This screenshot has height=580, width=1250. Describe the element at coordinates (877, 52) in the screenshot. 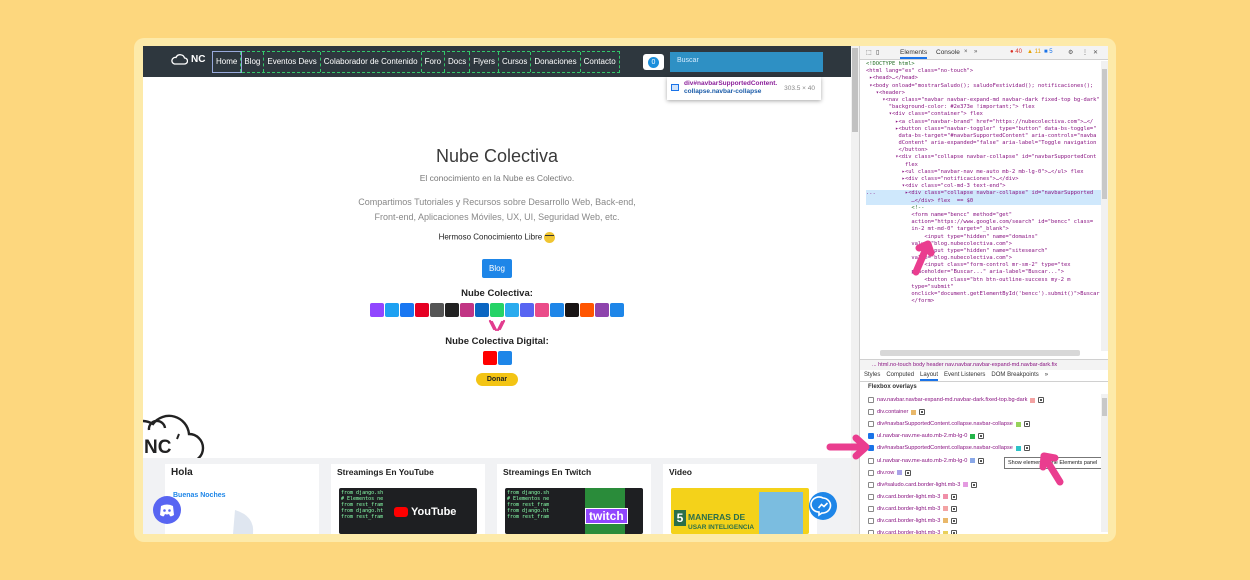

I see `device-toolbar-icon: ▯` at that location.